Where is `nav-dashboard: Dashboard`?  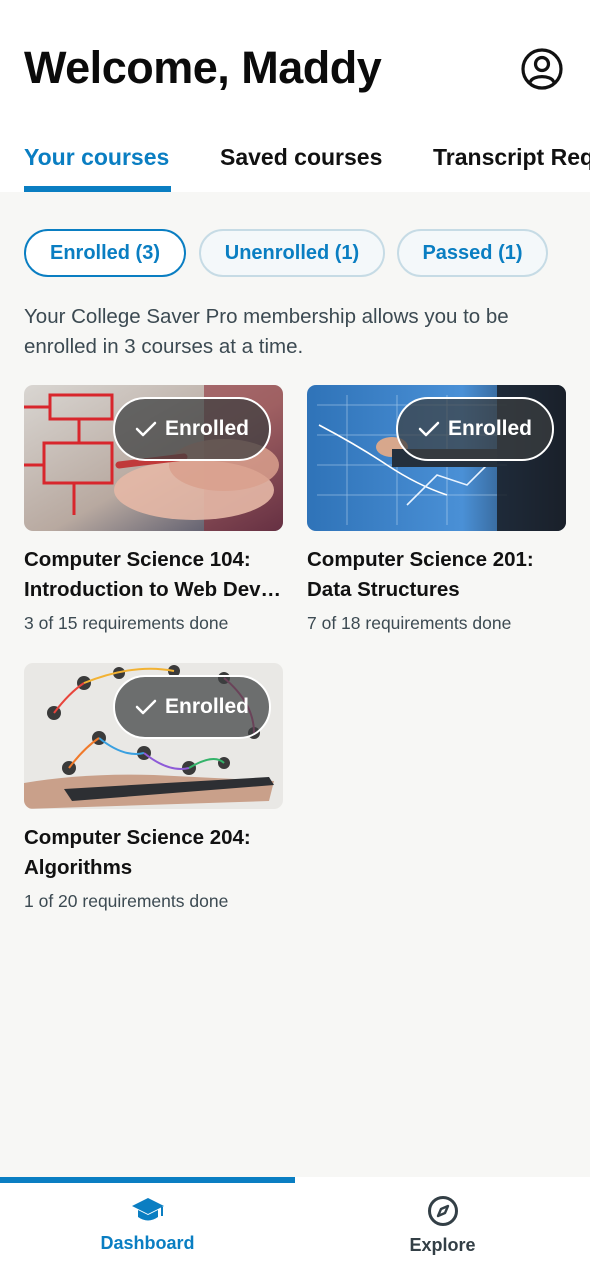 nav-dashboard: Dashboard is located at coordinates (147, 1235).